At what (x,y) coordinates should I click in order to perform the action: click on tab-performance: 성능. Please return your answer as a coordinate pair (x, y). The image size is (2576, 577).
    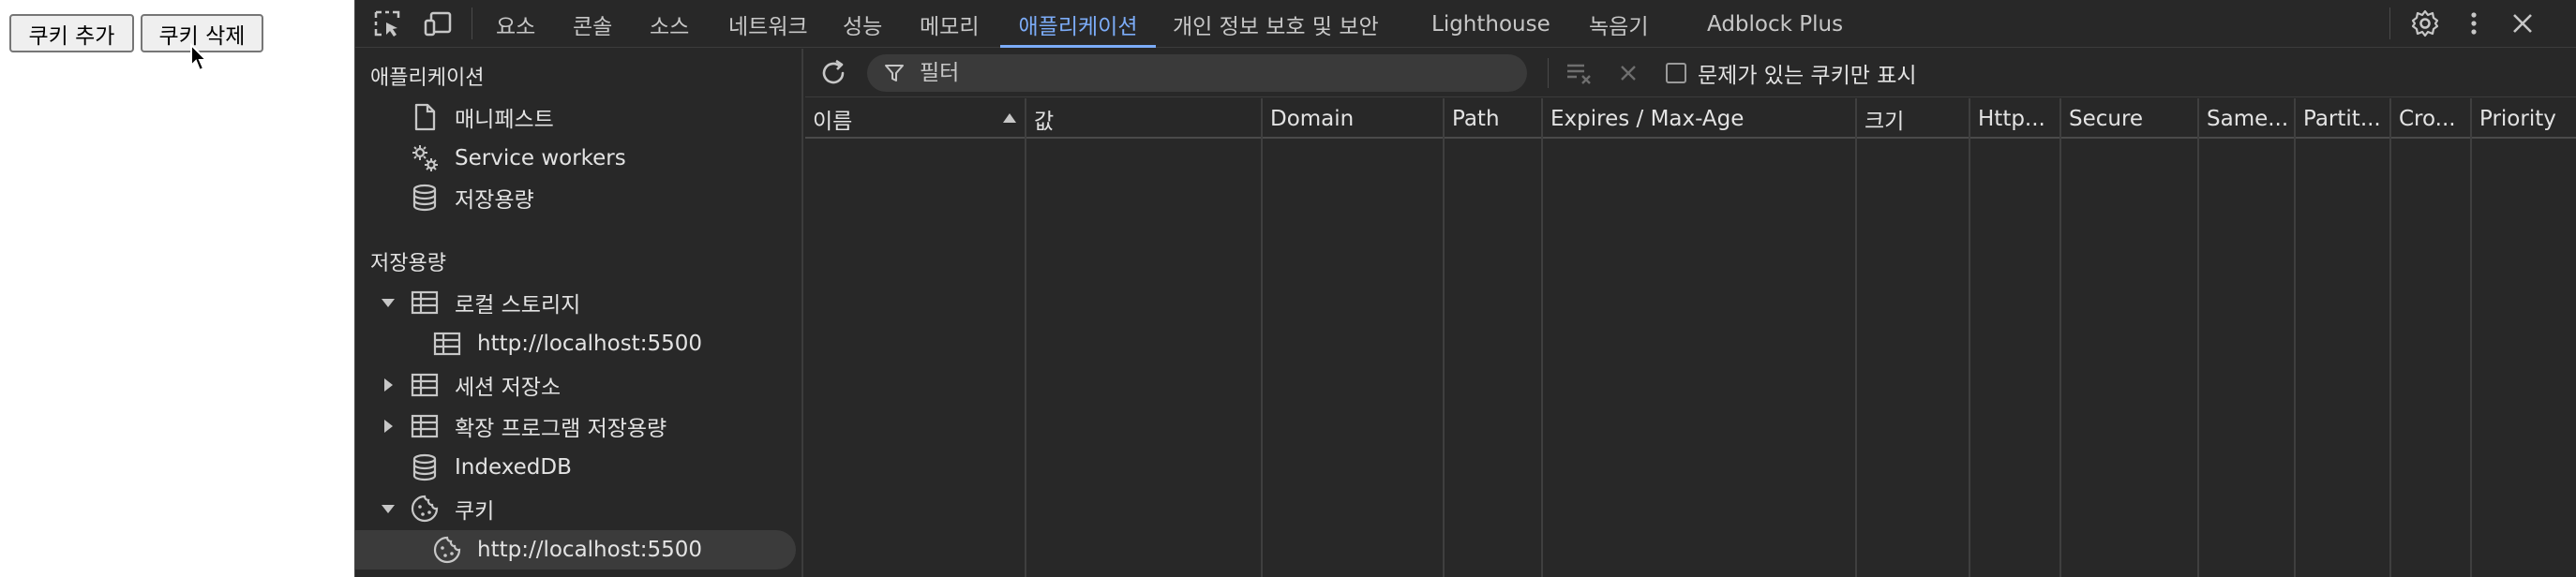
    Looking at the image, I should click on (863, 24).